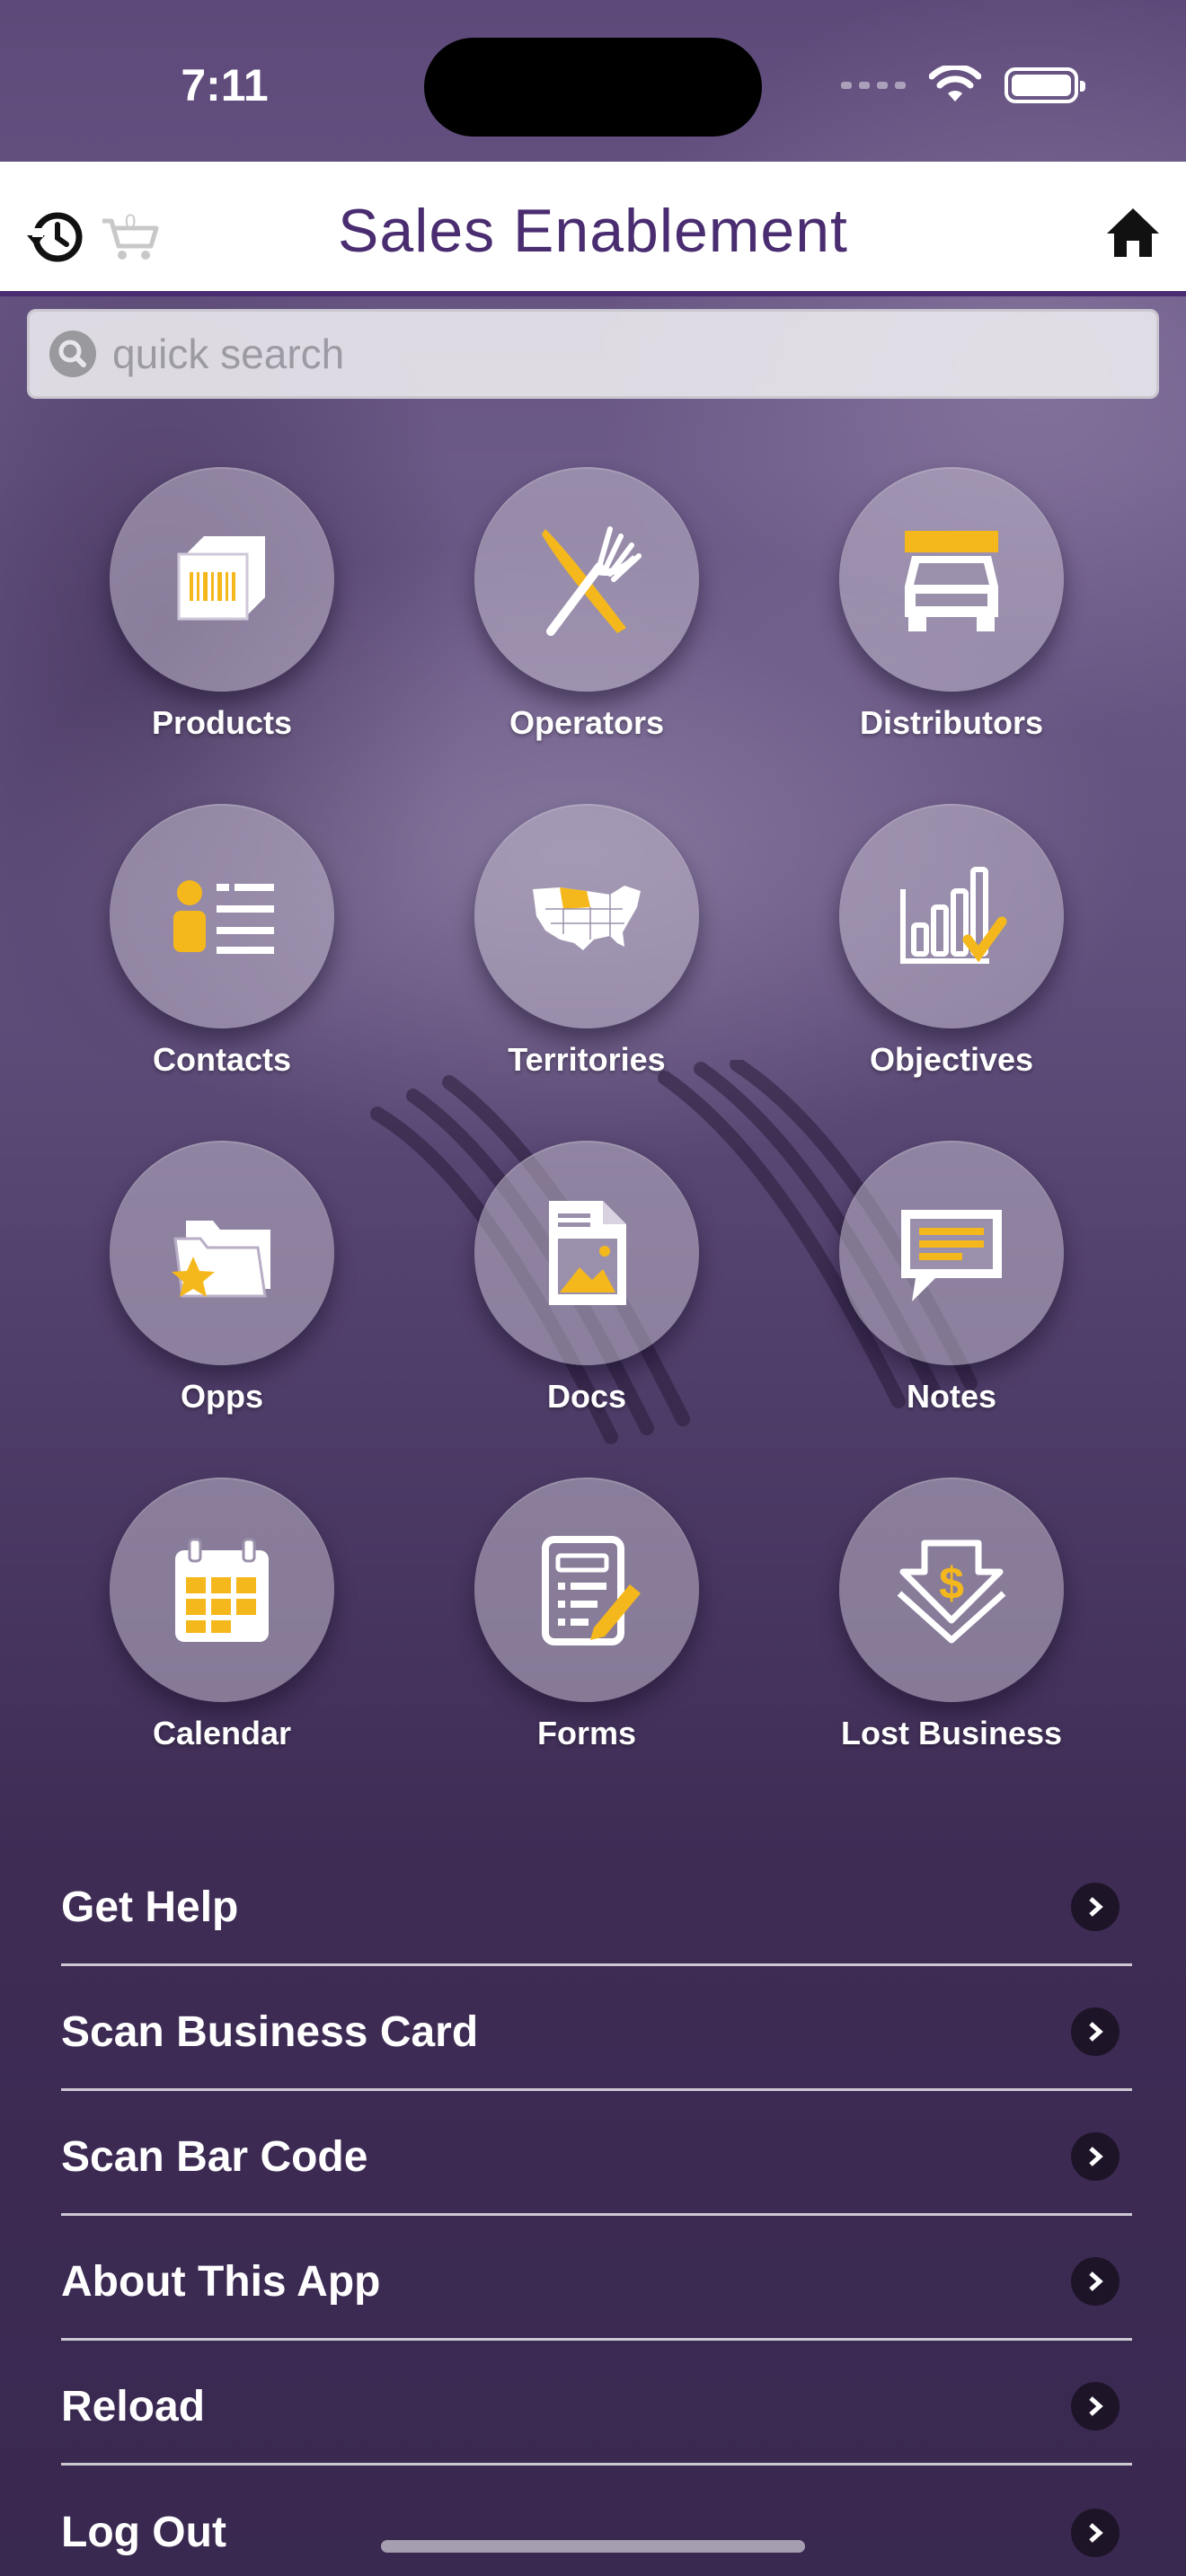 The width and height of the screenshot is (1186, 2576). Describe the element at coordinates (596, 1903) in the screenshot. I see `menu-item-get-help: Get Help` at that location.